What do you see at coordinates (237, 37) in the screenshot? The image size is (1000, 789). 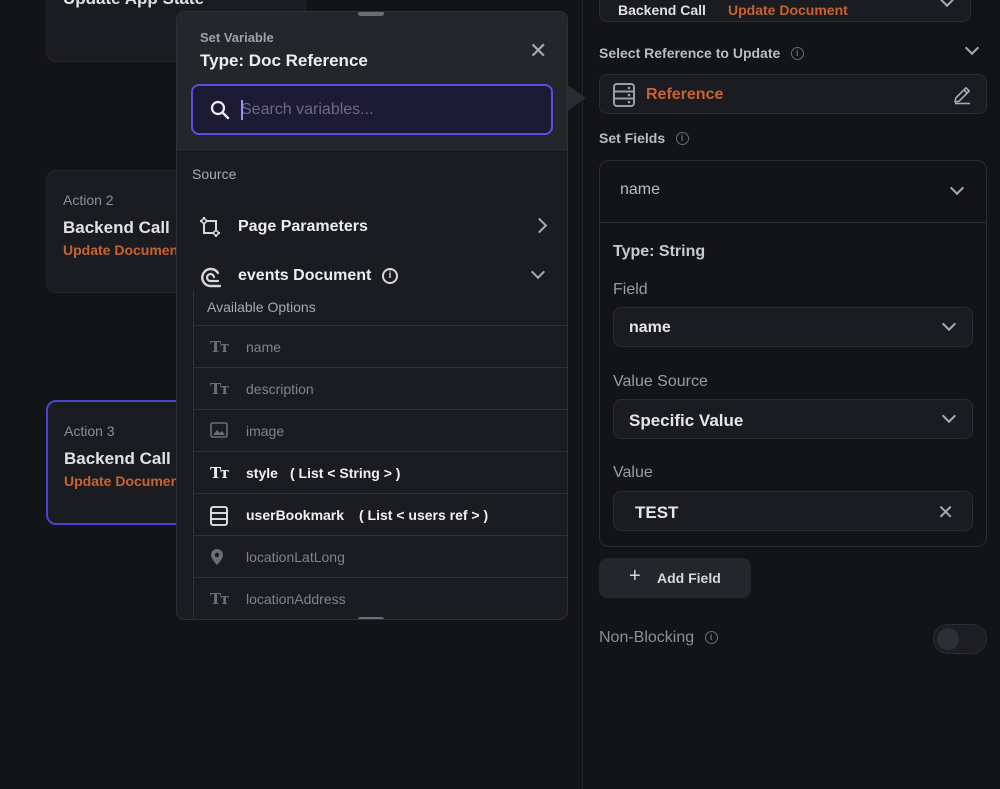 I see `popup-caption: Set Variable` at bounding box center [237, 37].